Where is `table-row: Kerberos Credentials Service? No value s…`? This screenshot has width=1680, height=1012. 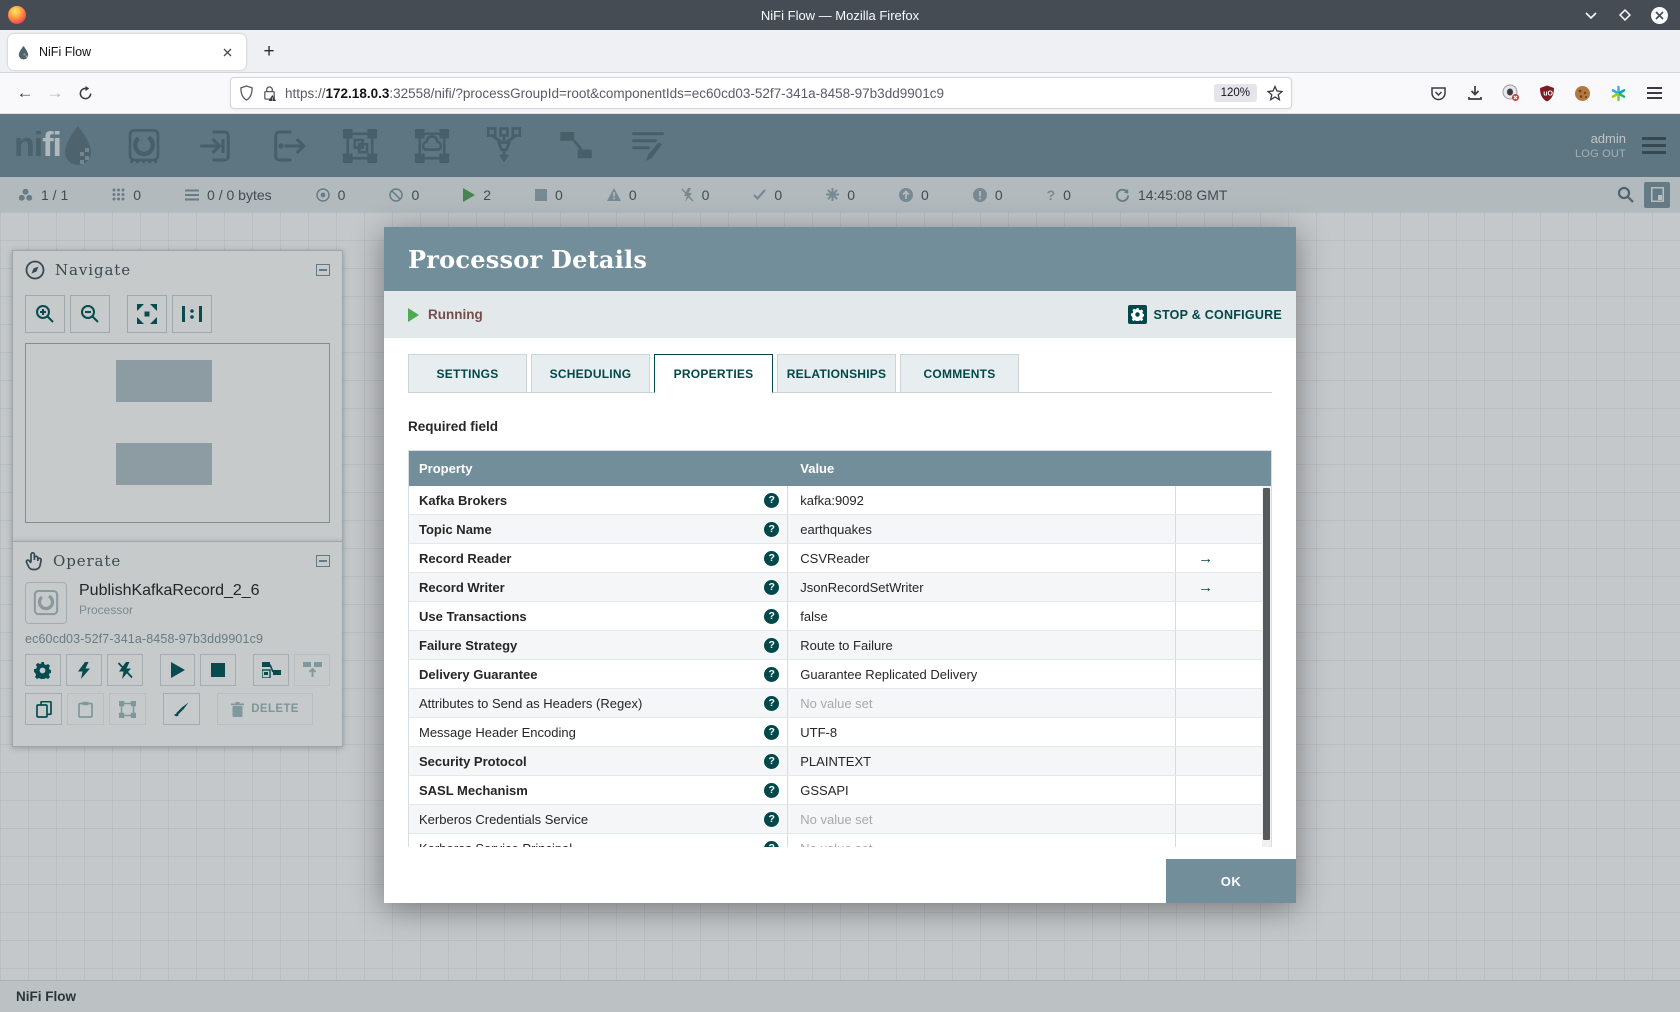 table-row: Kerberos Credentials Service? No value s… is located at coordinates (840, 819).